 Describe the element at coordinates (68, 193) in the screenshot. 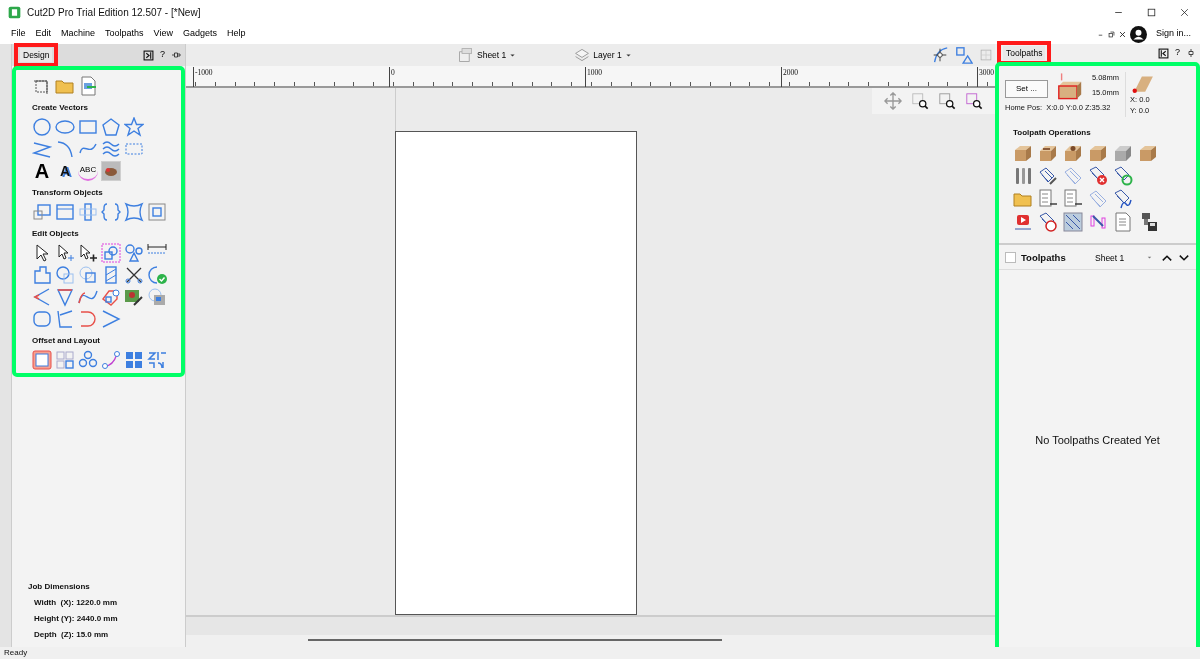

I see `section-title: Transform Objects` at that location.